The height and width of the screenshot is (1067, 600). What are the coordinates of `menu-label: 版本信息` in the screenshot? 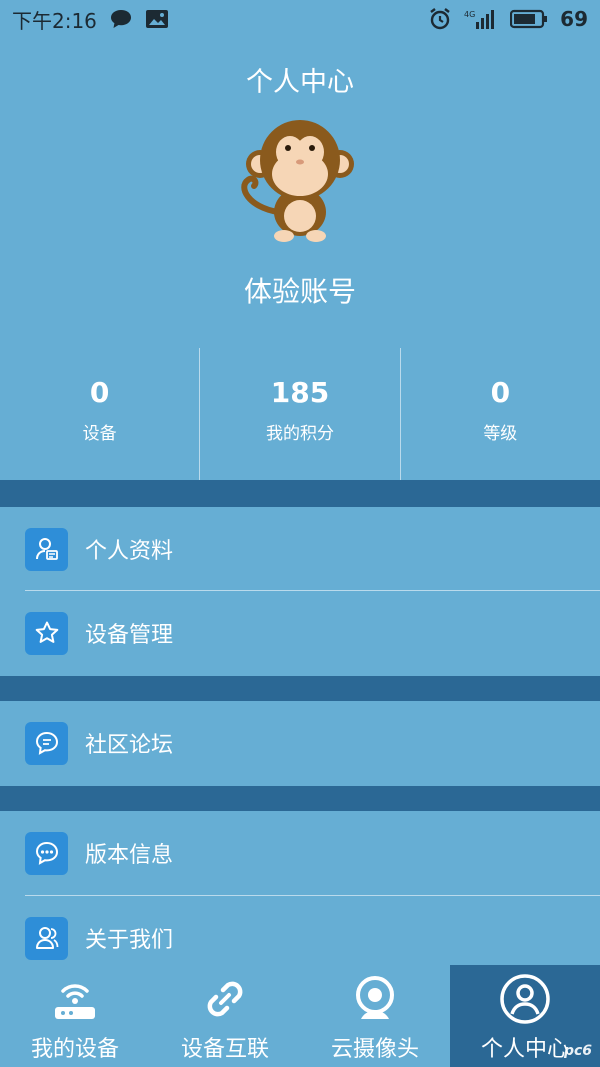 It's located at (129, 855).